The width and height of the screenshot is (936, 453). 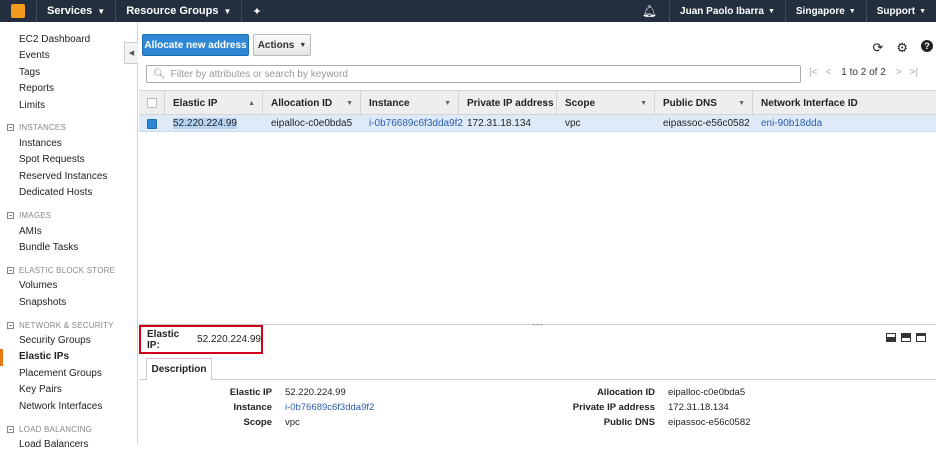 What do you see at coordinates (410, 103) in the screenshot?
I see `col-instance: Instance ▼` at bounding box center [410, 103].